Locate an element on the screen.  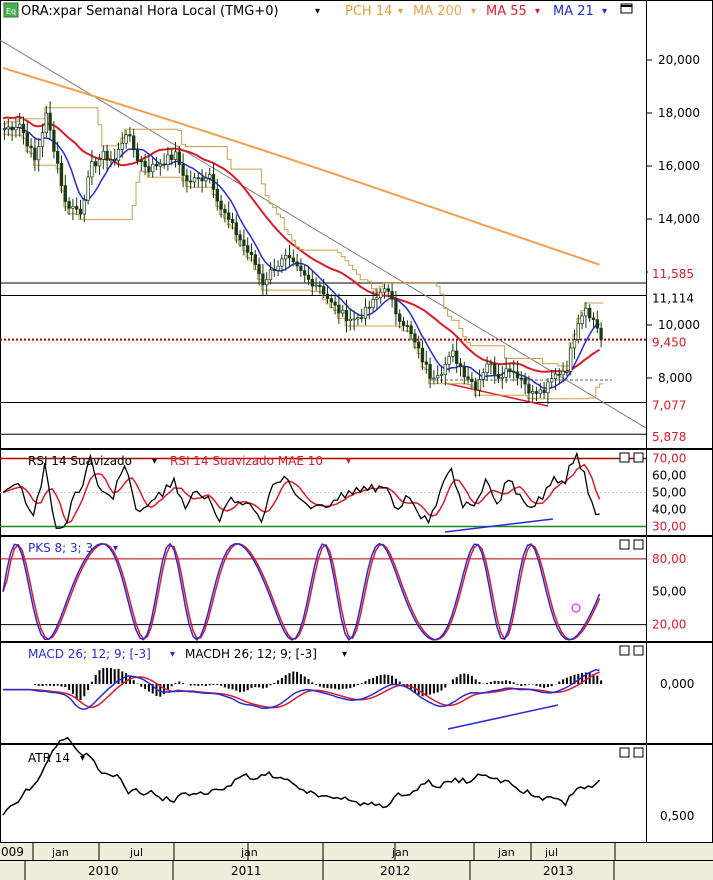
rsi-tick-label: 70,00 is located at coordinates (669, 459).